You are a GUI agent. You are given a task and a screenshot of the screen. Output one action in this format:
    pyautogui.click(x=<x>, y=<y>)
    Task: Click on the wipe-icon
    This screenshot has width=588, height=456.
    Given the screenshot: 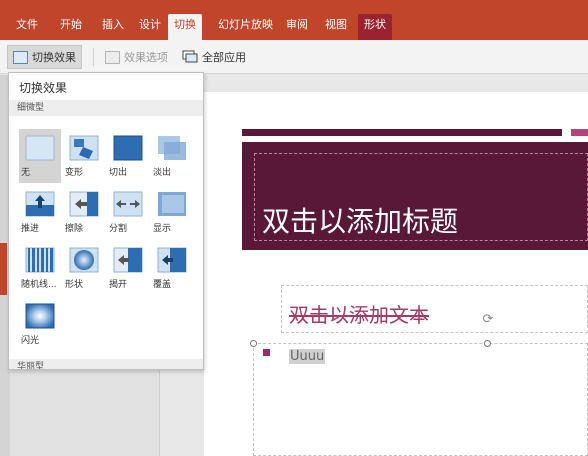 What is the action you would take?
    pyautogui.click(x=84, y=204)
    